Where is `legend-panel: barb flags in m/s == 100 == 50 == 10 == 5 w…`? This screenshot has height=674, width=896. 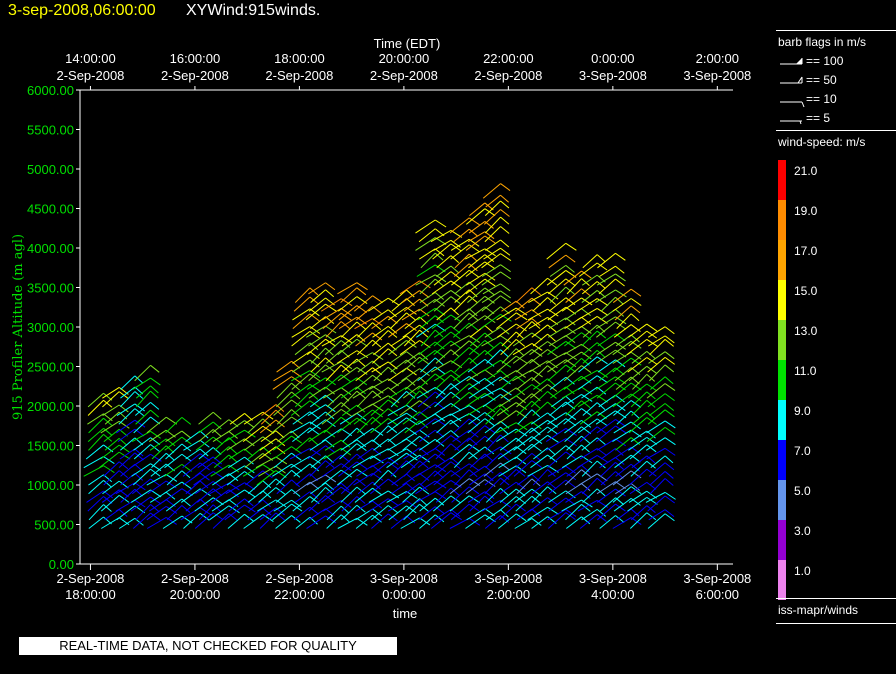
legend-panel: barb flags in m/s == 100 == 50 == 10 == 5 w… is located at coordinates (836, 327).